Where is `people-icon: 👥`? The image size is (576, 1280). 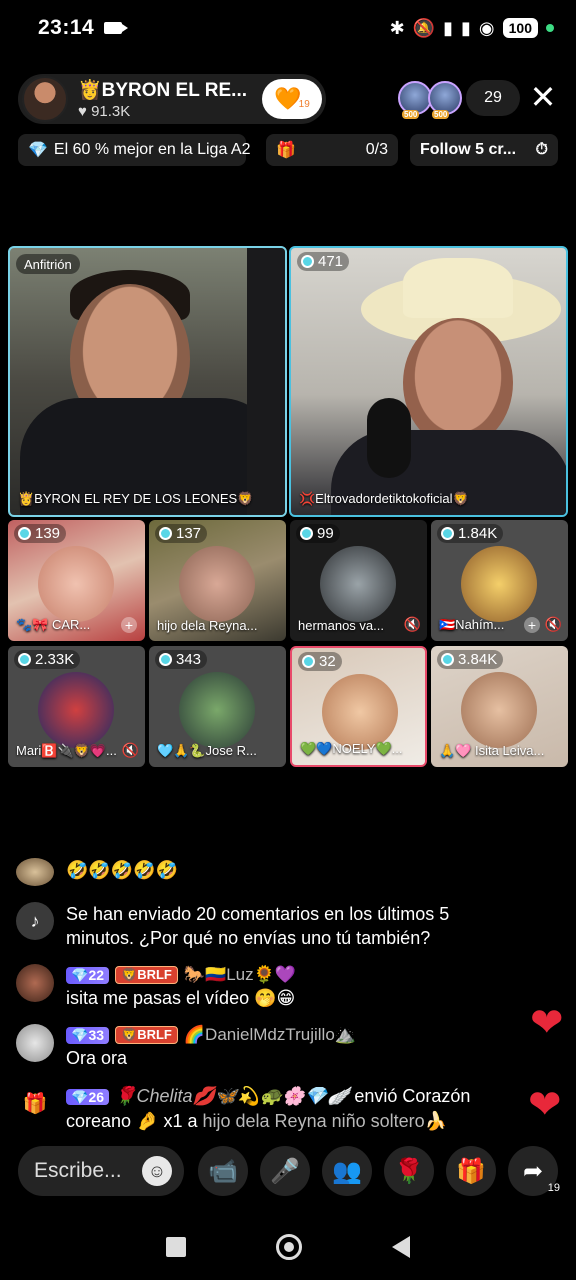 people-icon: 👥 is located at coordinates (347, 1171).